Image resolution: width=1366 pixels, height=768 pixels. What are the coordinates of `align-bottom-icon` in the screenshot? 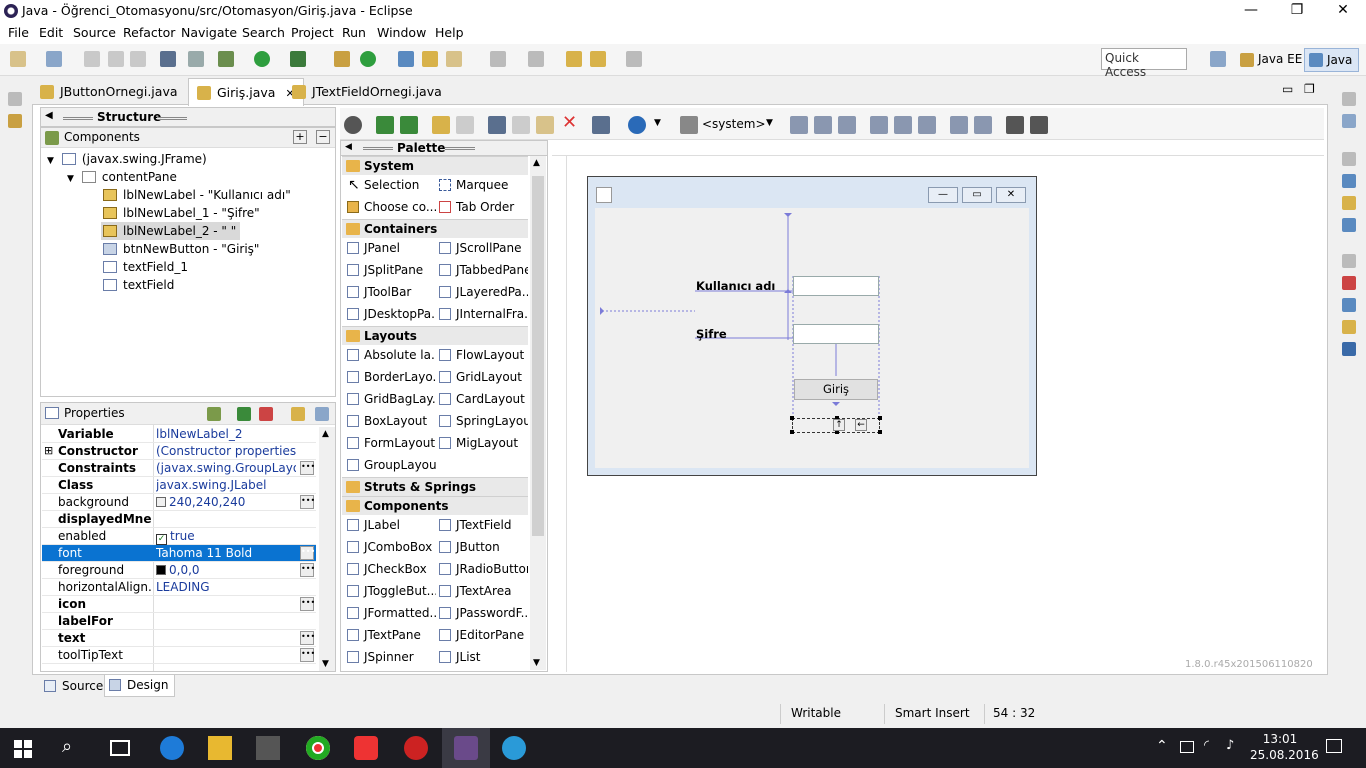 It's located at (927, 125).